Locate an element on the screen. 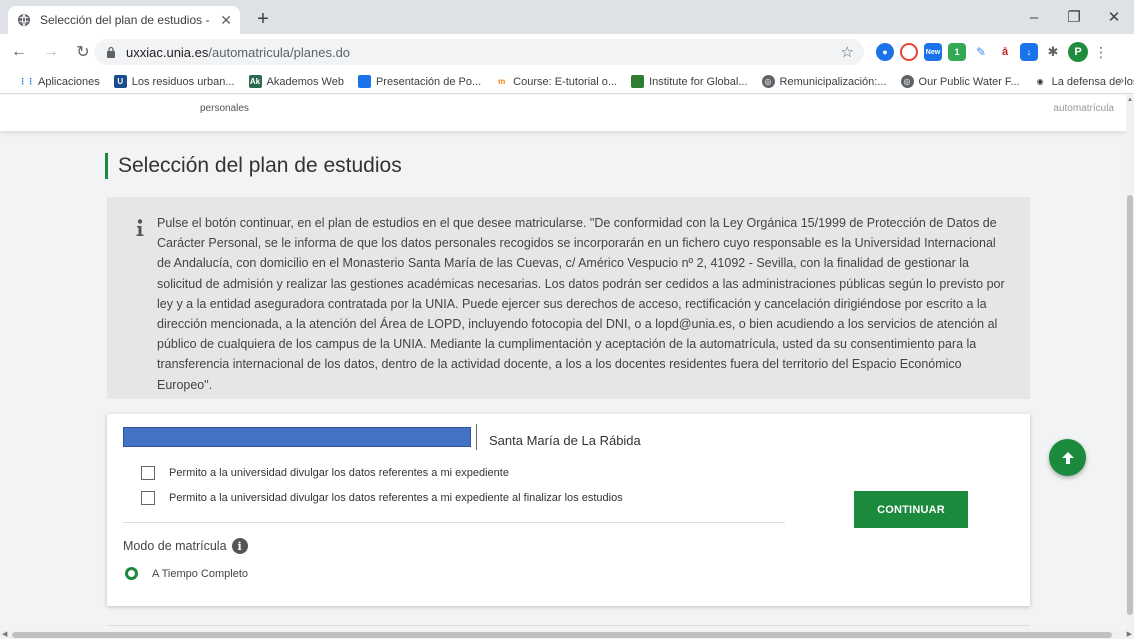  scroll-up-arrow-icon: ▲ is located at coordinates (1130, 100).